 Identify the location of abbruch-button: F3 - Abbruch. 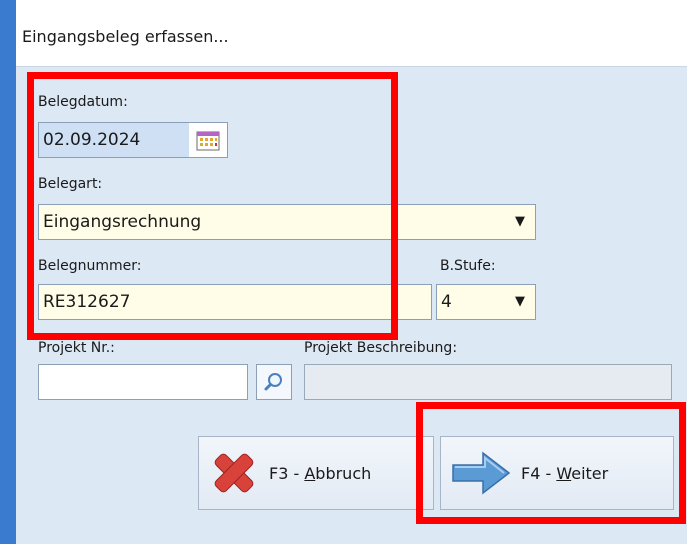
(316, 473).